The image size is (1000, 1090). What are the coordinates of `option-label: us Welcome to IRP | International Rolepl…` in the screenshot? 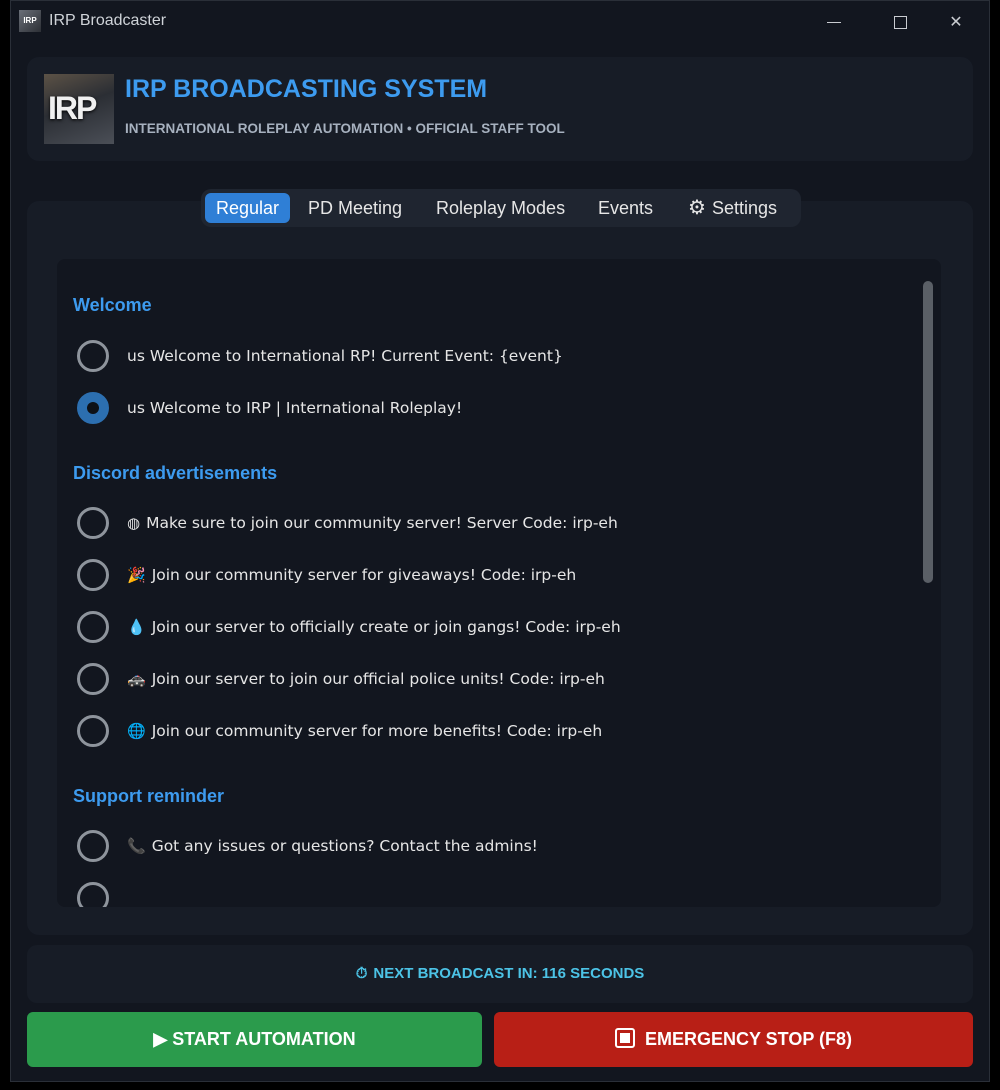 It's located at (295, 408).